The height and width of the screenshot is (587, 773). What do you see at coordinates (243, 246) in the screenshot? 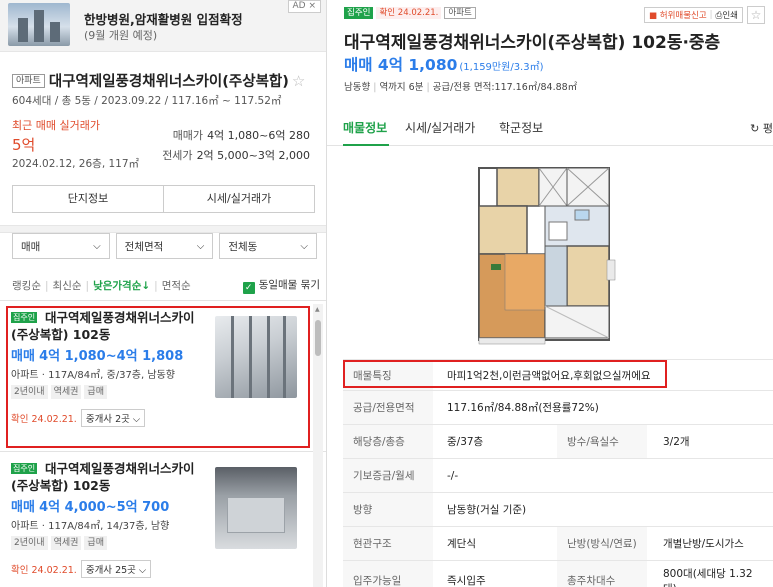
I see `building-label: 전체동` at bounding box center [243, 246].